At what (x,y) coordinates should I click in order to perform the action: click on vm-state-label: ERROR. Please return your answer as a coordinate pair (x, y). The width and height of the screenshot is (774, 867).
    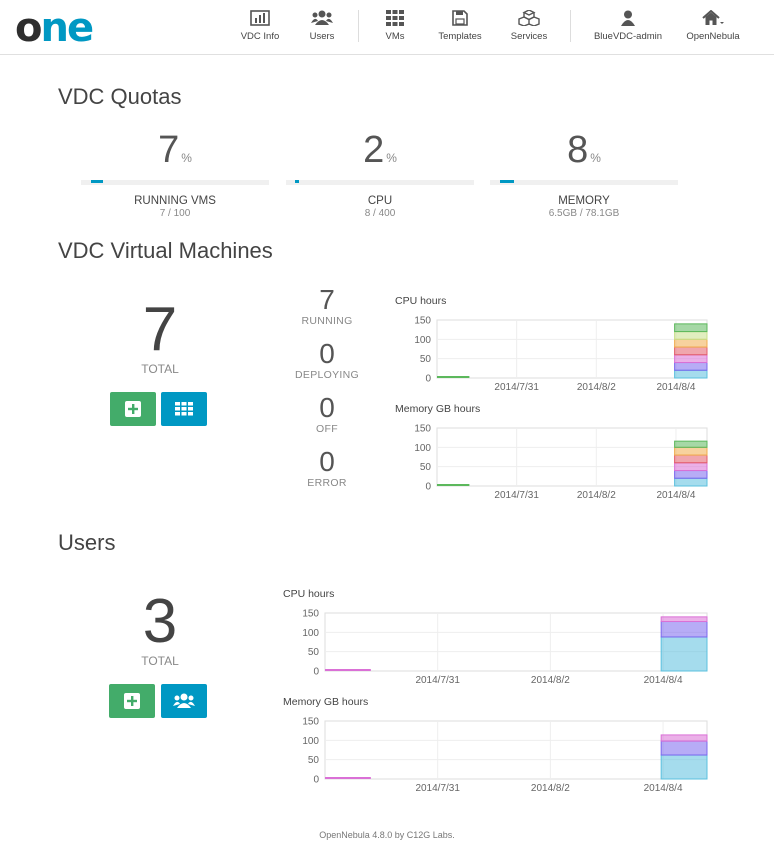
    Looking at the image, I should click on (327, 483).